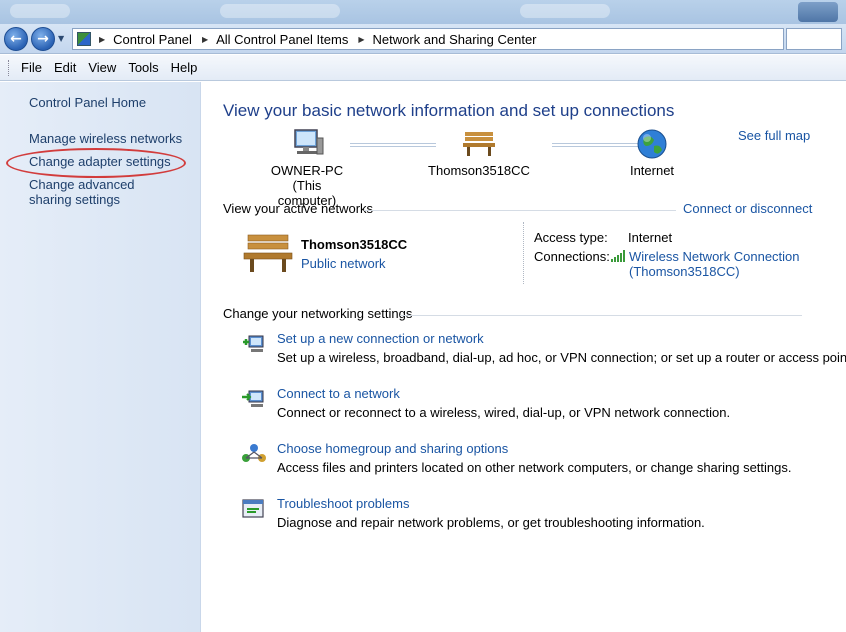 The height and width of the screenshot is (632, 846). What do you see at coordinates (105, 138) in the screenshot?
I see `manage-wireless-networks-link: Manage wireless networks` at bounding box center [105, 138].